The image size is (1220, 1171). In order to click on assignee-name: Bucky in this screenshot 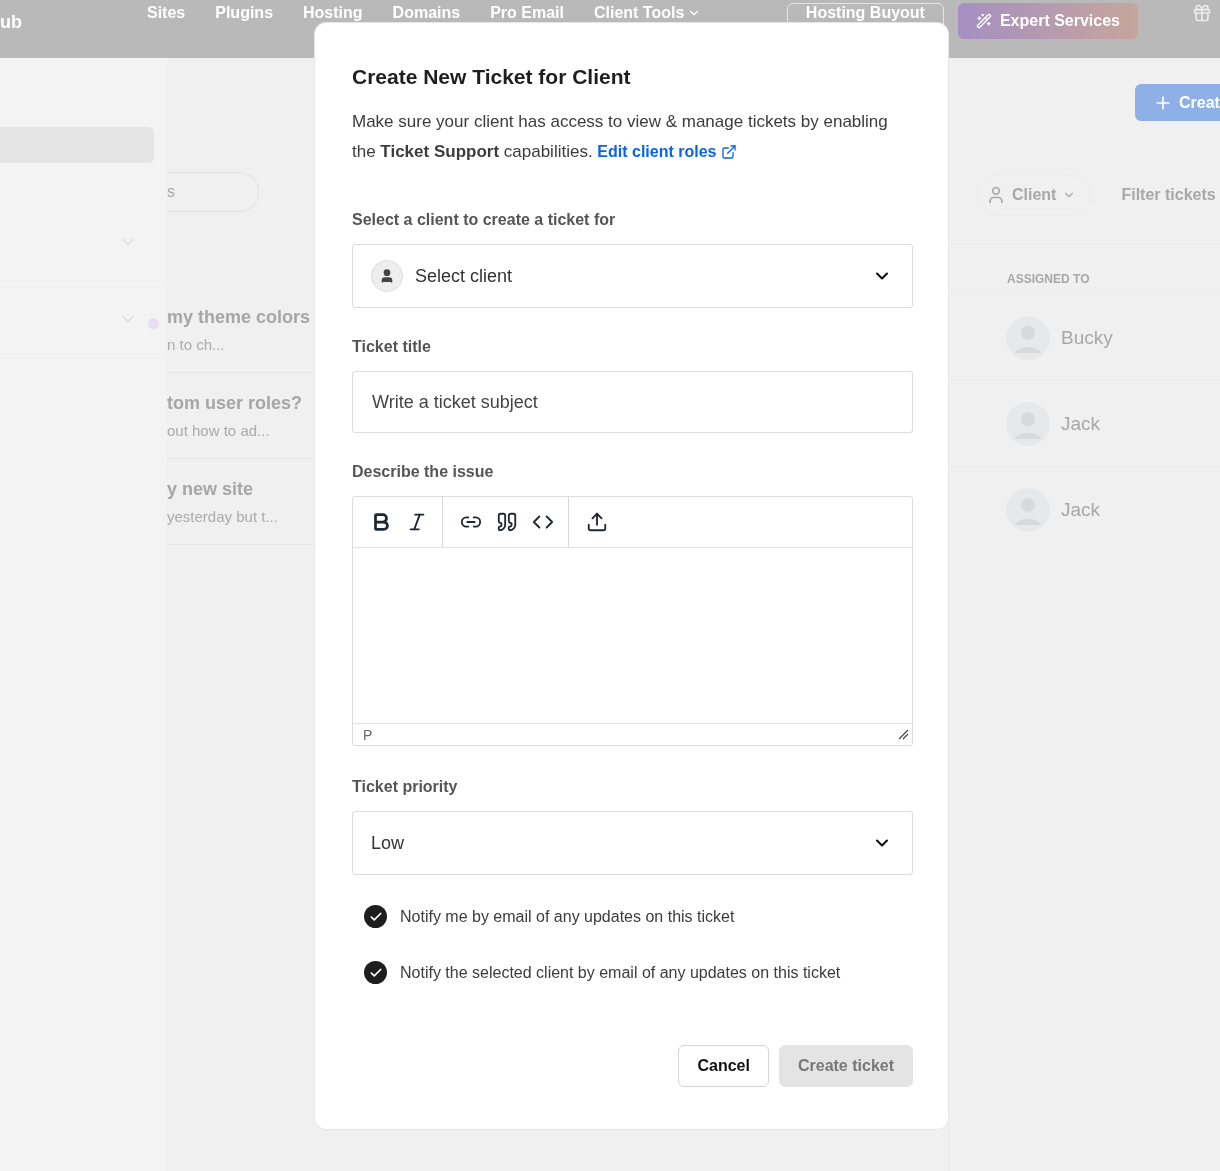, I will do `click(1087, 337)`.